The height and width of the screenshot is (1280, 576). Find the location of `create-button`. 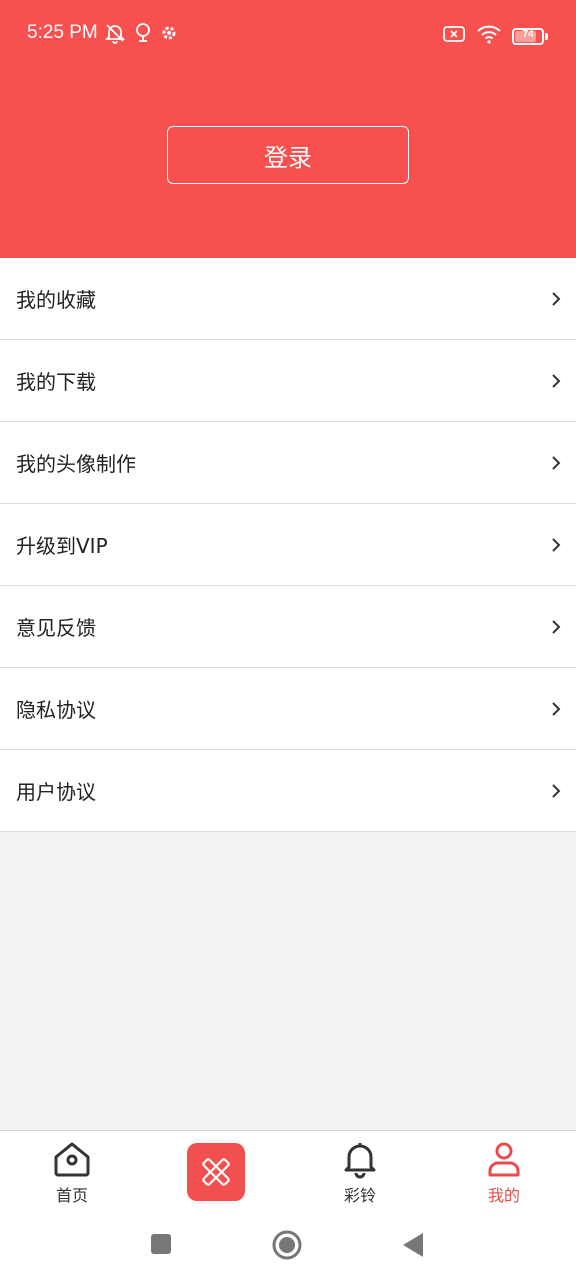

create-button is located at coordinates (216, 1172).